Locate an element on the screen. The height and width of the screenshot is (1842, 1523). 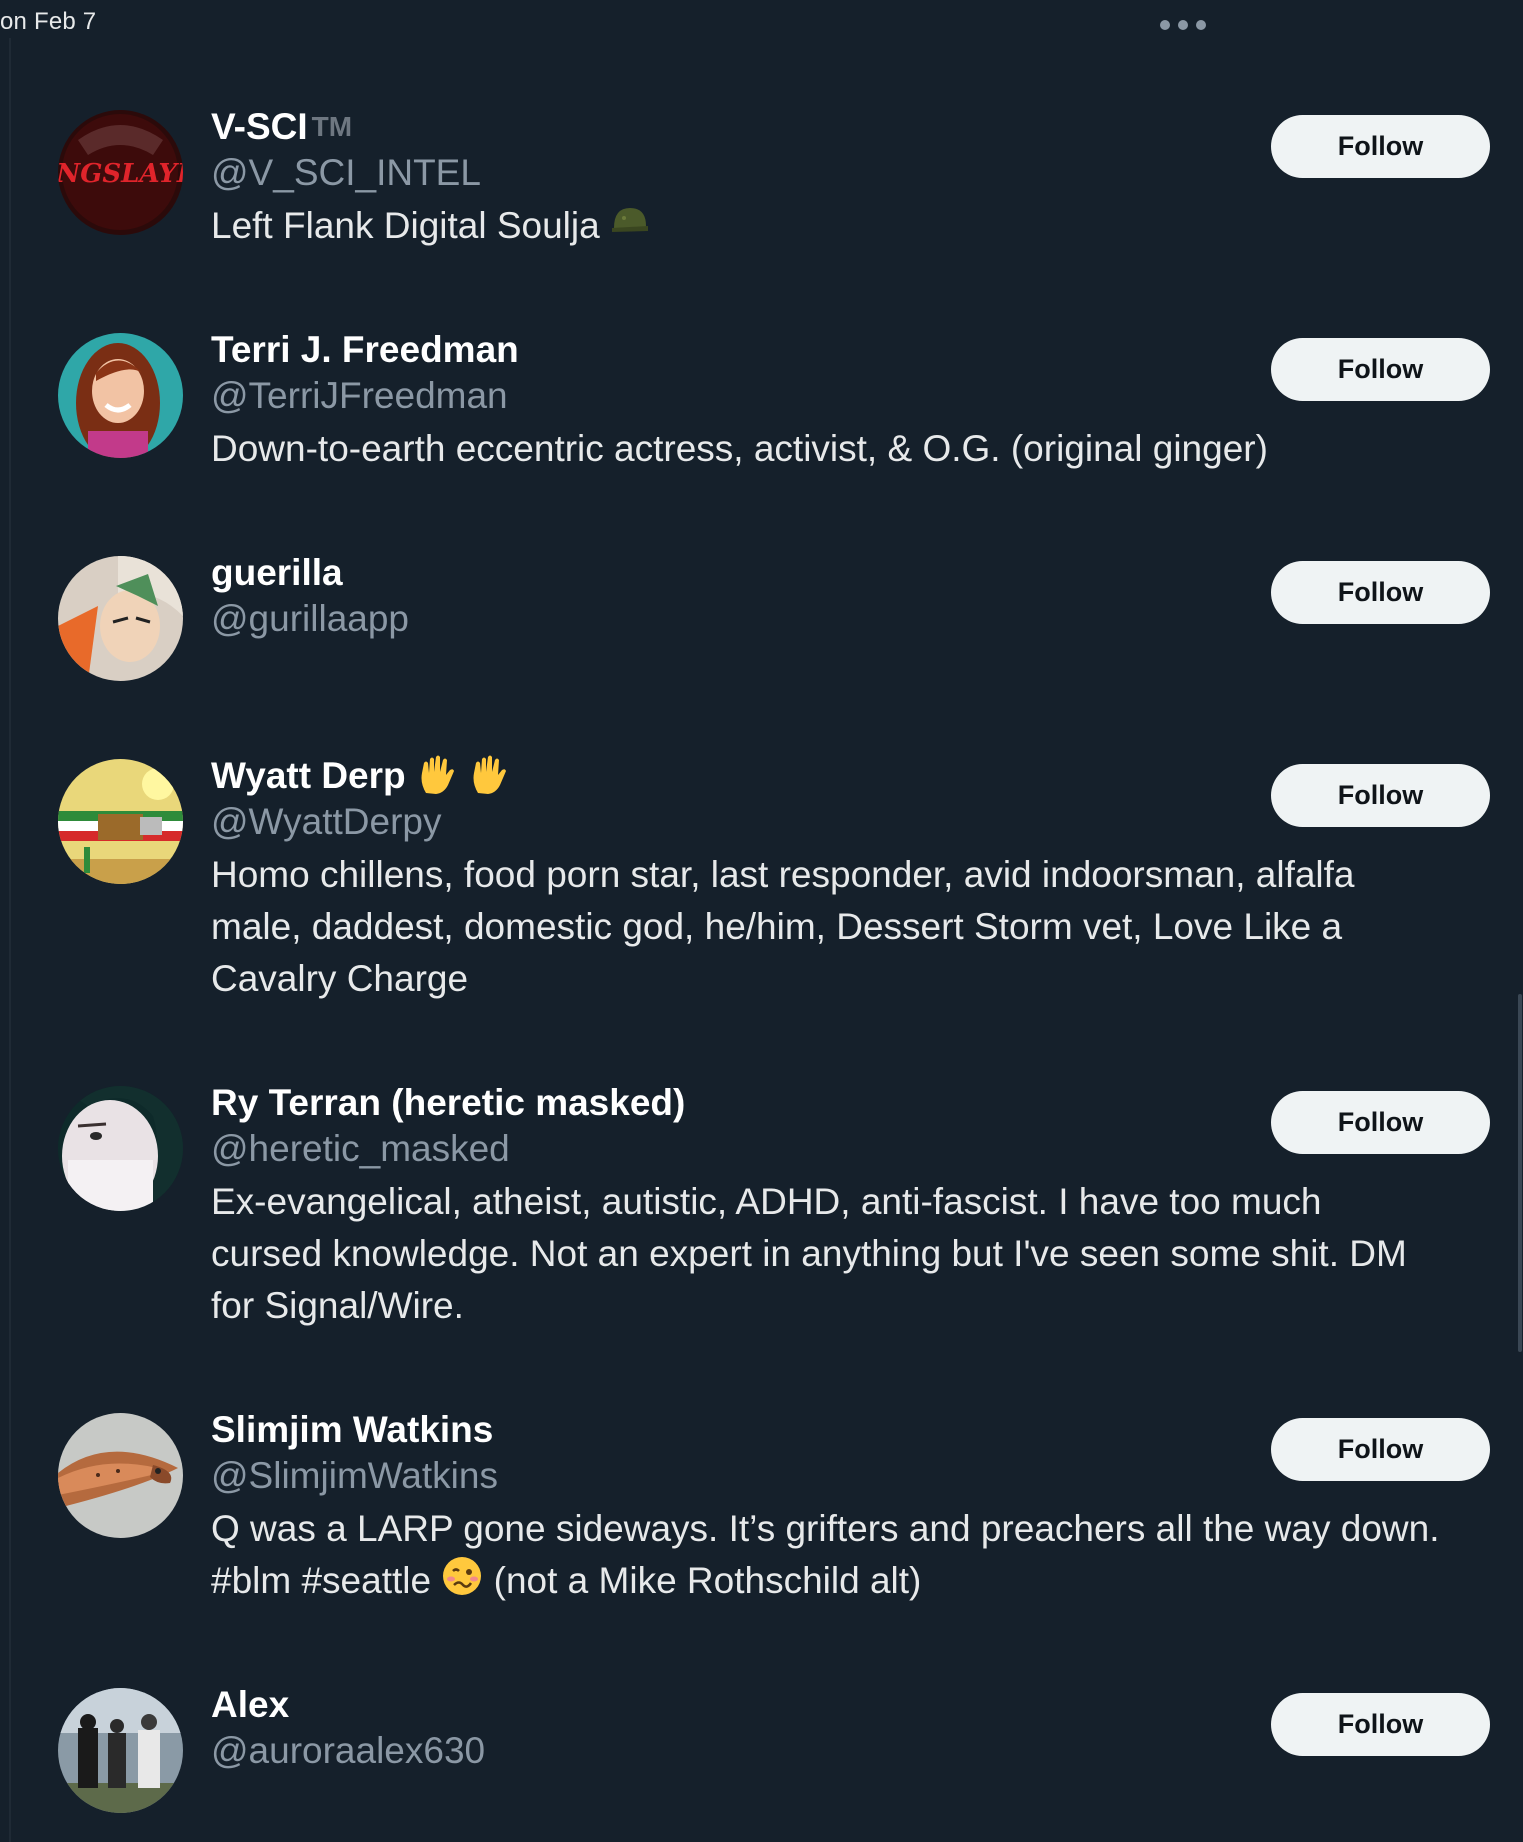
avatar: KINGSLAYER is located at coordinates (120, 172).